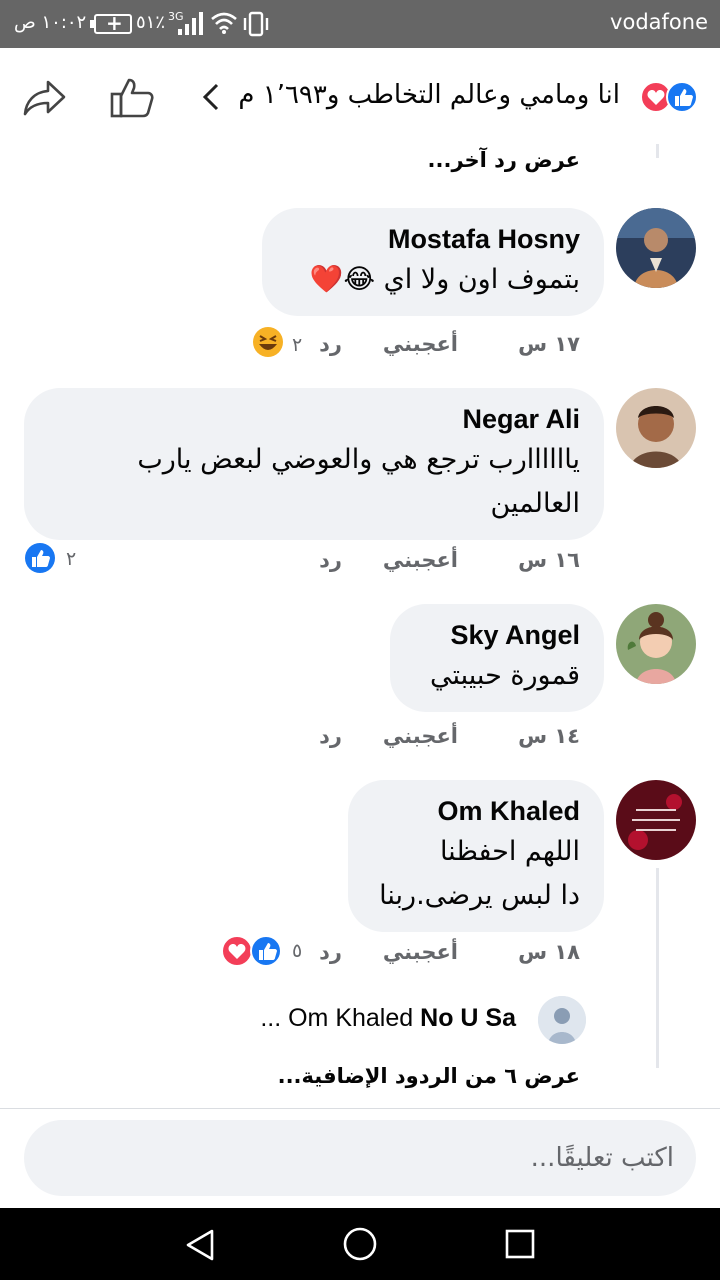 This screenshot has height=1280, width=720. I want to click on commenter-name: Sky Angel, so click(496, 635).